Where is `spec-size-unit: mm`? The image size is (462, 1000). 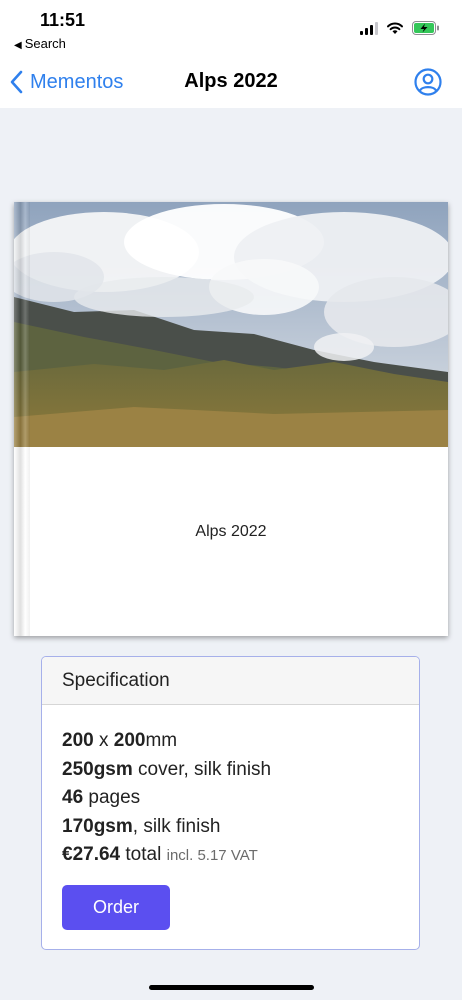
spec-size-unit: mm is located at coordinates (161, 740).